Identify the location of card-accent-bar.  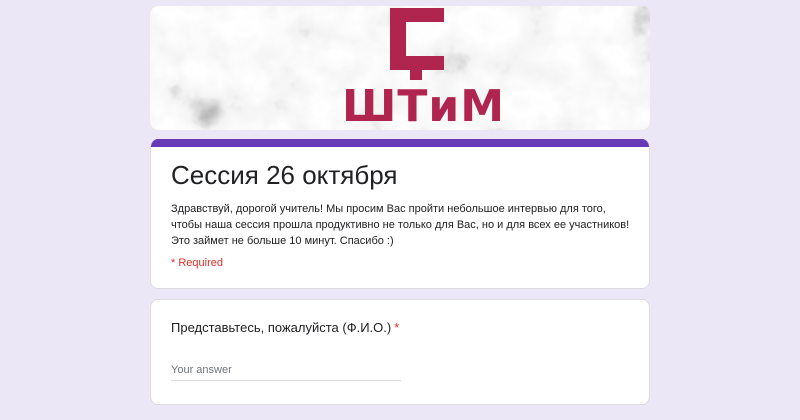
(400, 143).